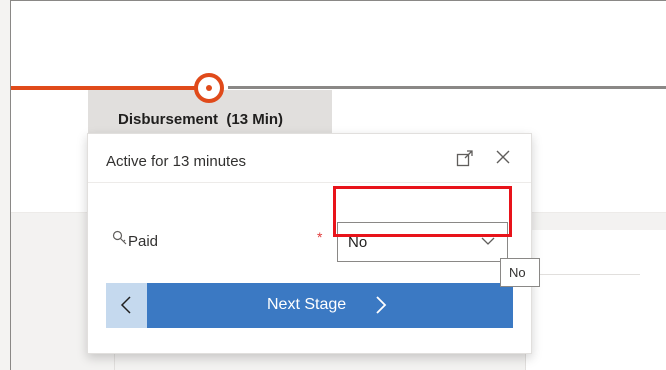 The image size is (666, 370). Describe the element at coordinates (590, 274) in the screenshot. I see `divider` at that location.